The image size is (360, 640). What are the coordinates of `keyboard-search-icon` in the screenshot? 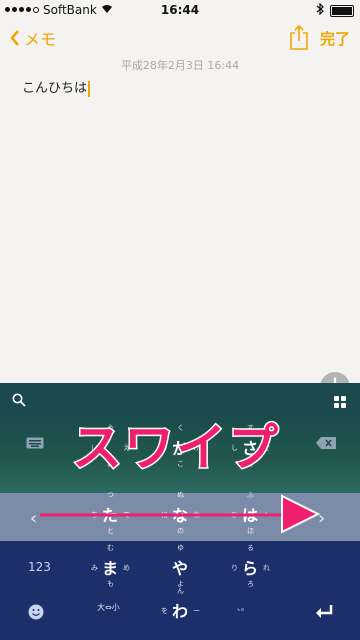 It's located at (19, 401).